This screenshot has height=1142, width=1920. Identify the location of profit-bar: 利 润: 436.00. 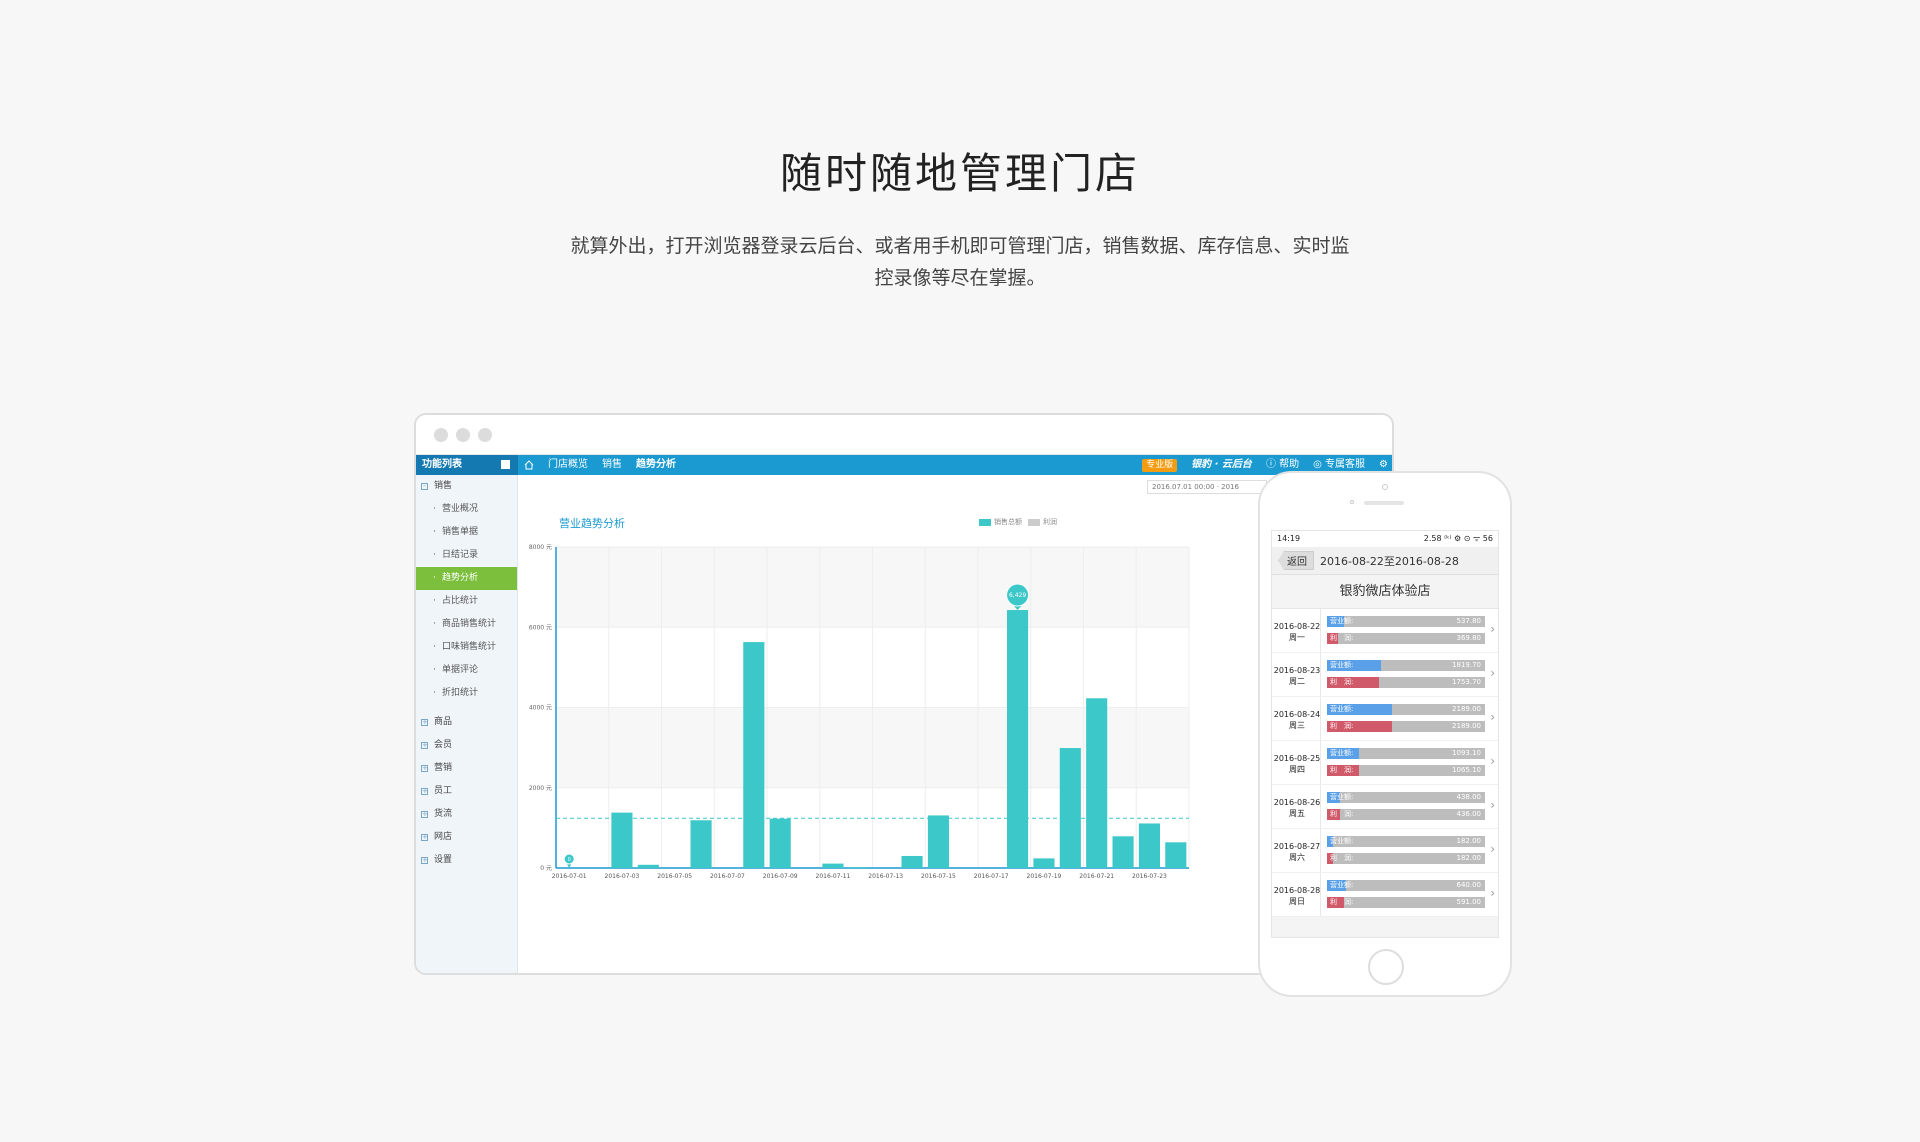
(1406, 814).